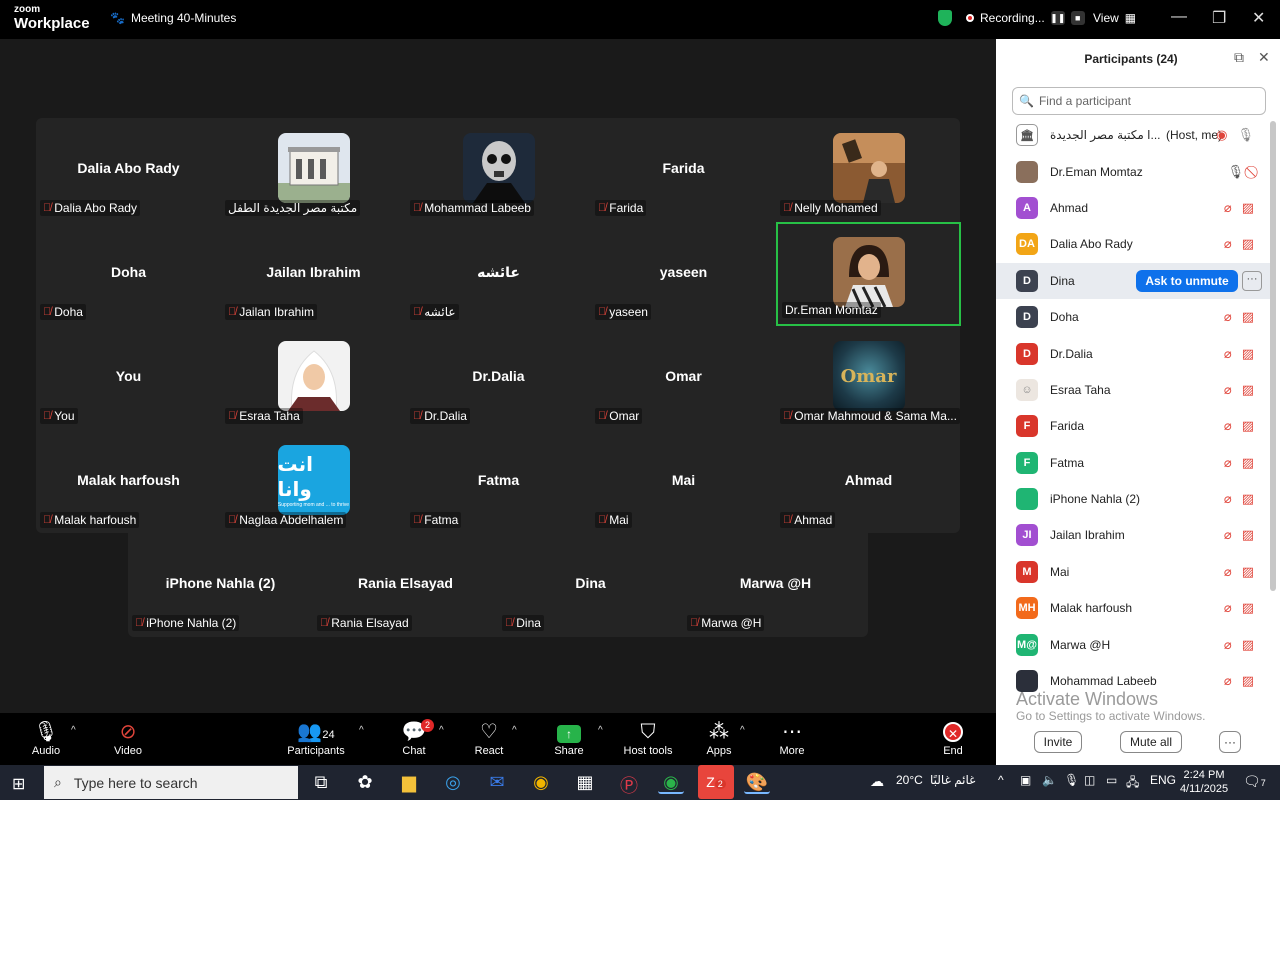  What do you see at coordinates (945, 18) in the screenshot?
I see `encryption-shield-icon` at bounding box center [945, 18].